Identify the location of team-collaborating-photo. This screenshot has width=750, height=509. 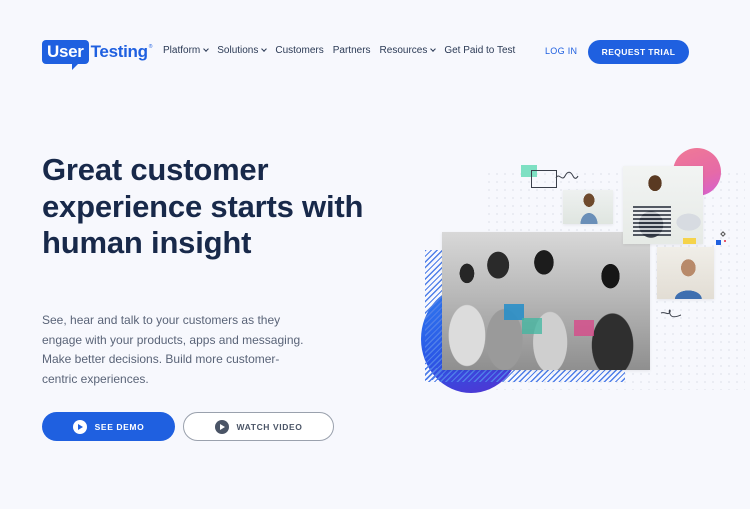
(546, 301).